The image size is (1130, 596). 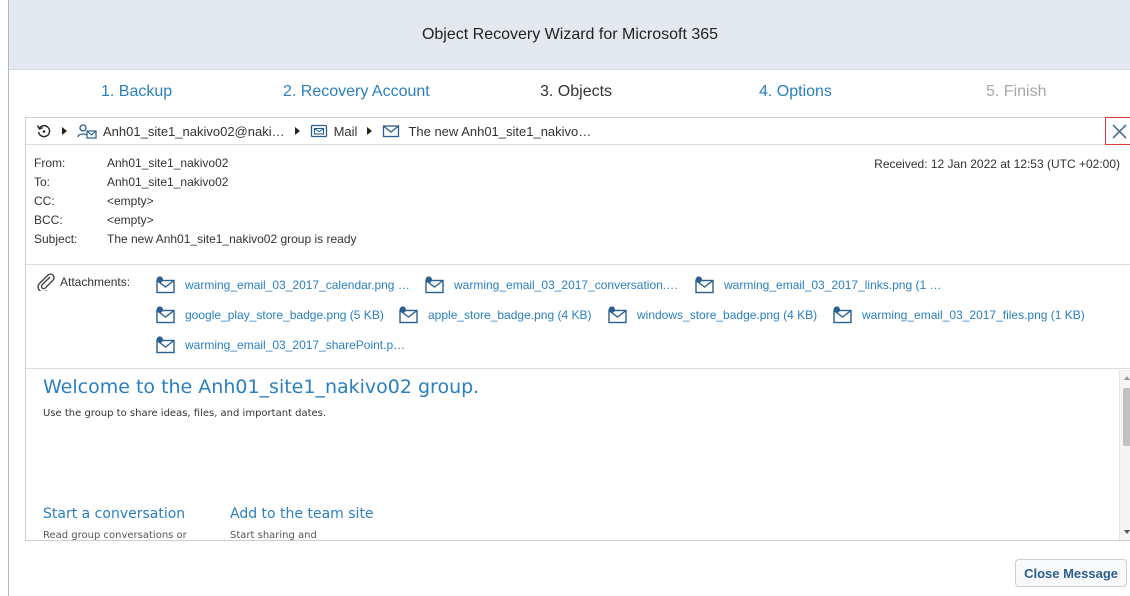 What do you see at coordinates (130, 220) in the screenshot?
I see `bcc-value: <empty>` at bounding box center [130, 220].